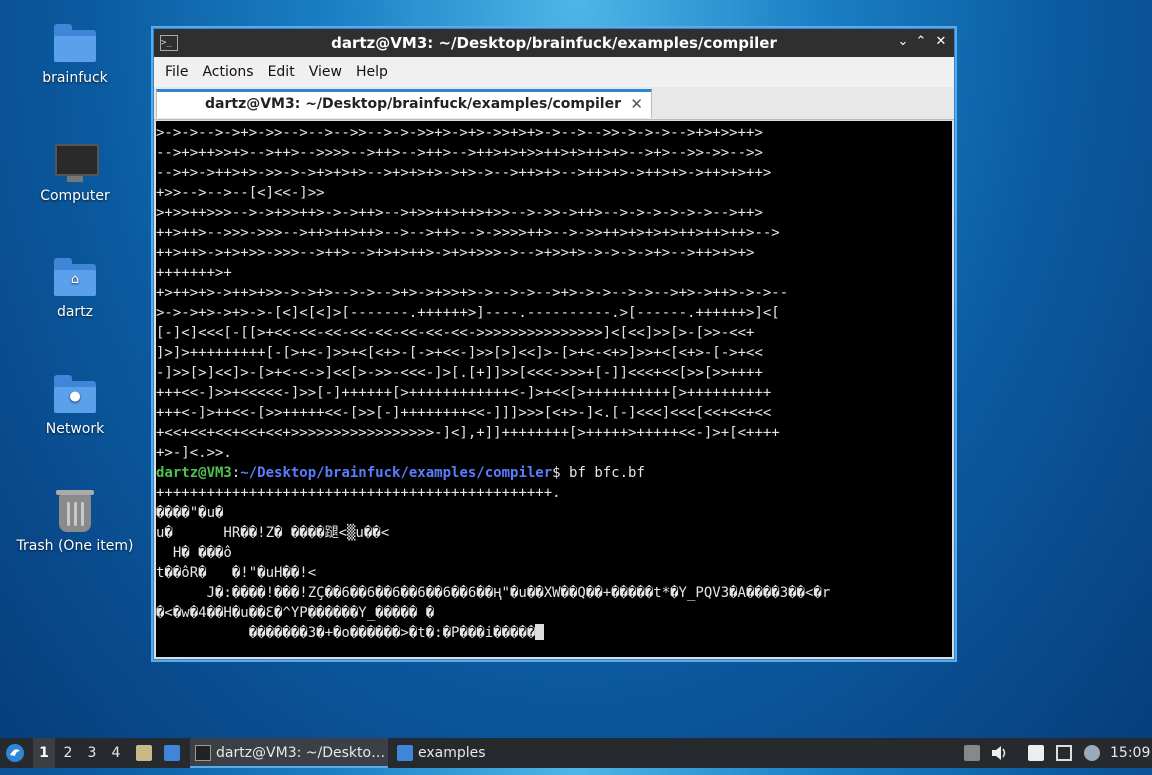 This screenshot has height=775, width=1152. I want to click on close-button: ✕, so click(941, 41).